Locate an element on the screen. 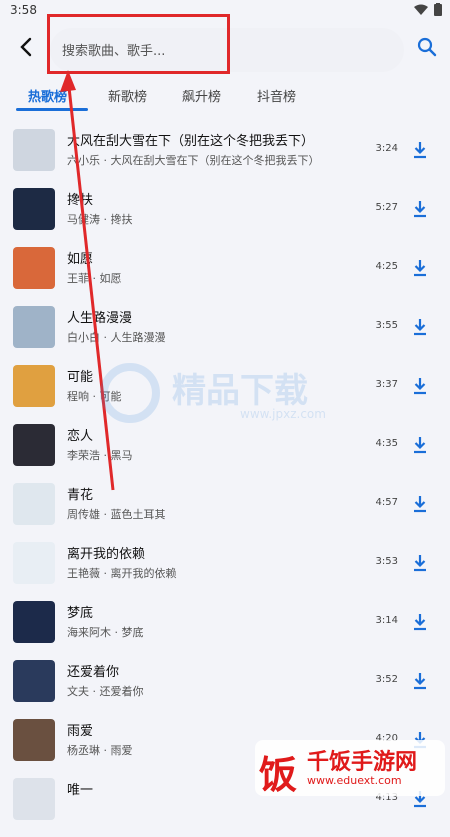 This screenshot has width=450, height=837. logo-glyph-icon: 饭 is located at coordinates (278, 775).